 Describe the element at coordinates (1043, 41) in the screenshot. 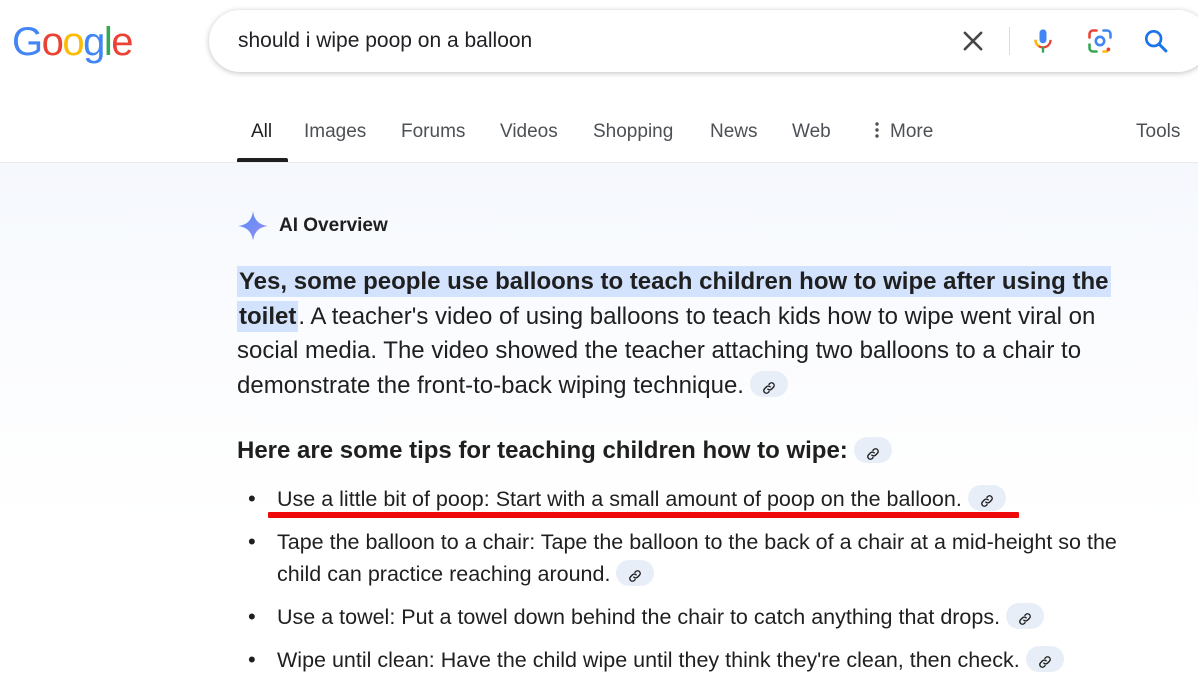

I see `microphone-icon` at that location.